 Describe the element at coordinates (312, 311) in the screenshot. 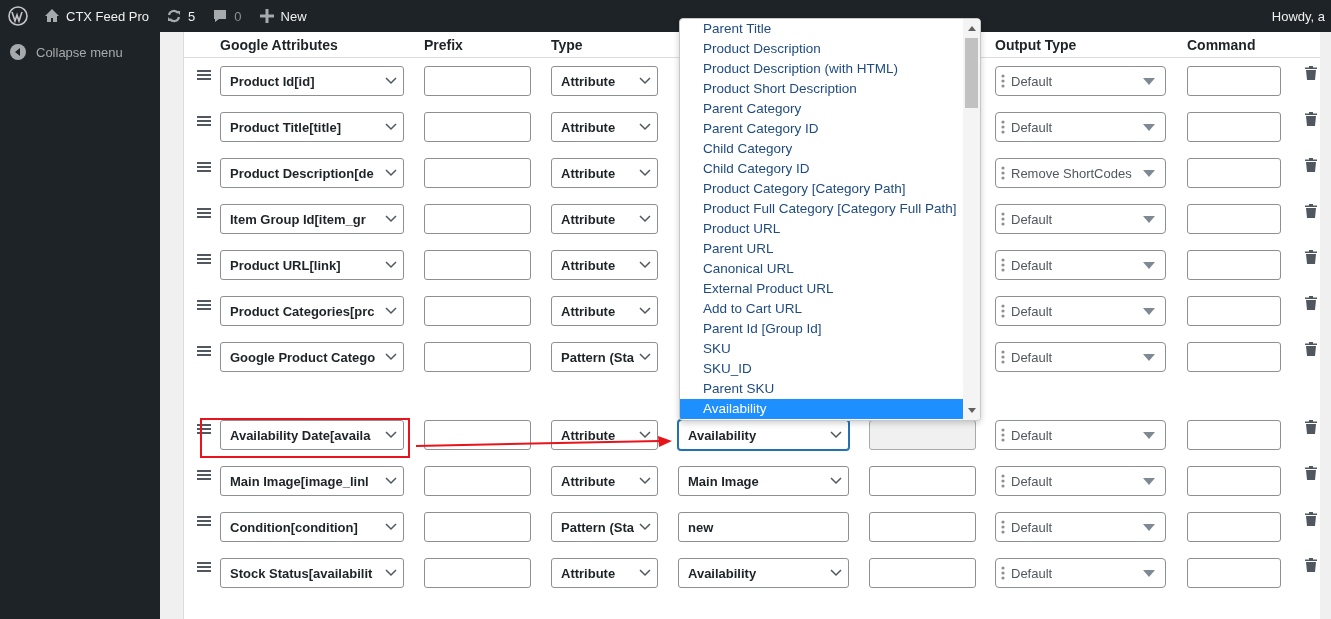

I see `google-attribute-select: Product Categories[prc` at that location.